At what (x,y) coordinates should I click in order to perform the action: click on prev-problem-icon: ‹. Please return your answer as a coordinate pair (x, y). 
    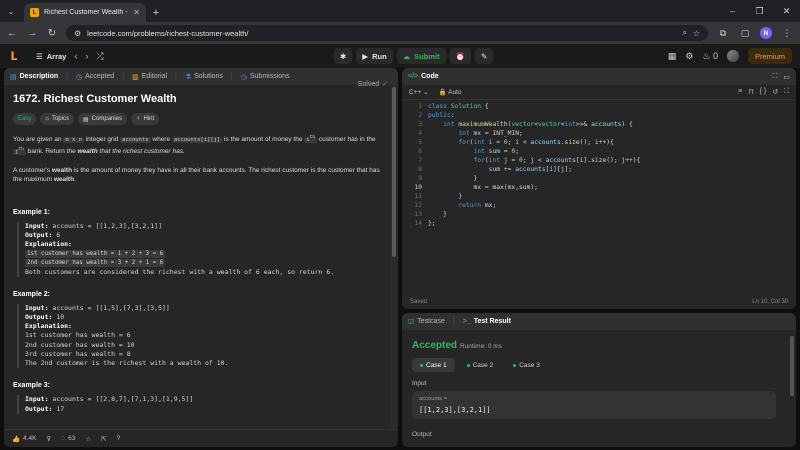
    Looking at the image, I should click on (75, 56).